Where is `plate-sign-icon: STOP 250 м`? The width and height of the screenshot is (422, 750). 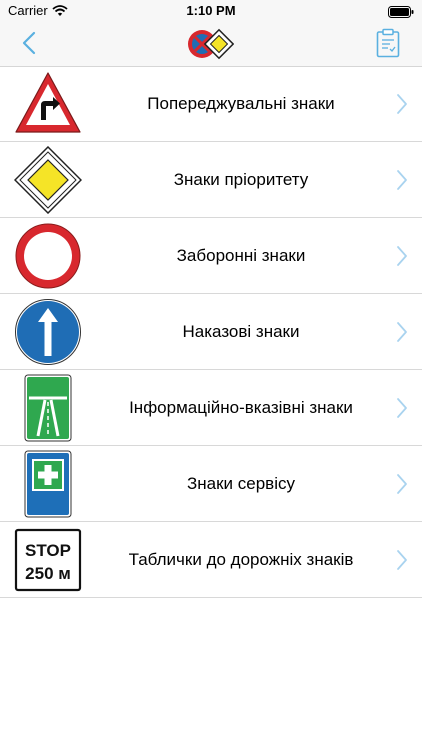
plate-sign-icon: STOP 250 м is located at coordinates (48, 560).